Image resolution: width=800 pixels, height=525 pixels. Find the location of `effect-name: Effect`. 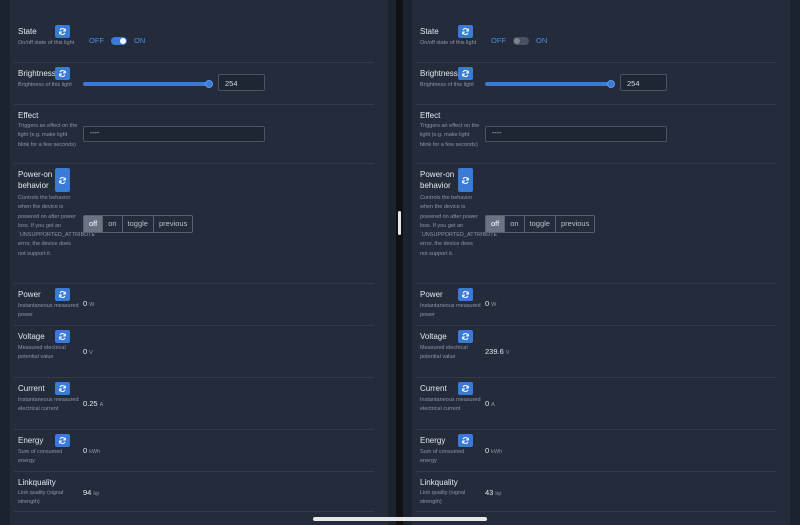

effect-name: Effect is located at coordinates (430, 115).